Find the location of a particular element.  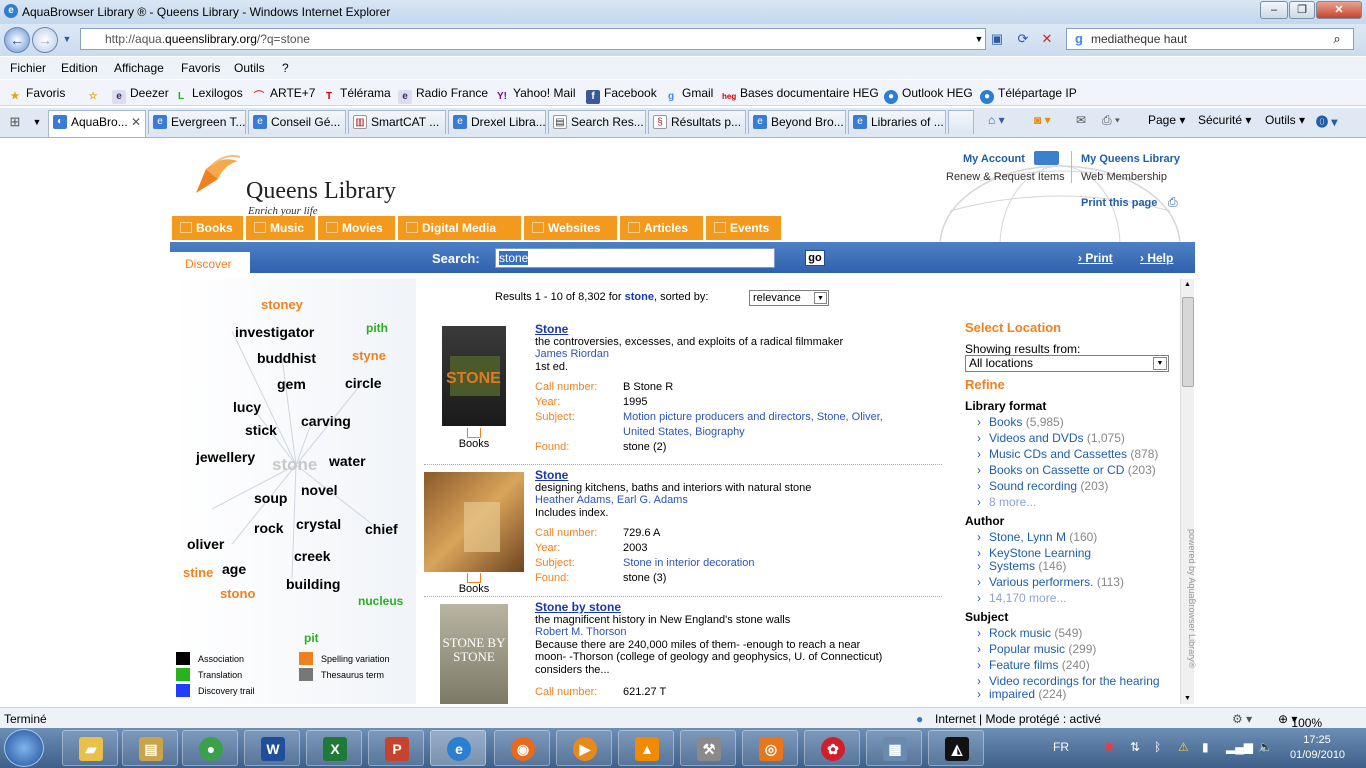

cover-image: STONE BY STONE is located at coordinates (474, 654).